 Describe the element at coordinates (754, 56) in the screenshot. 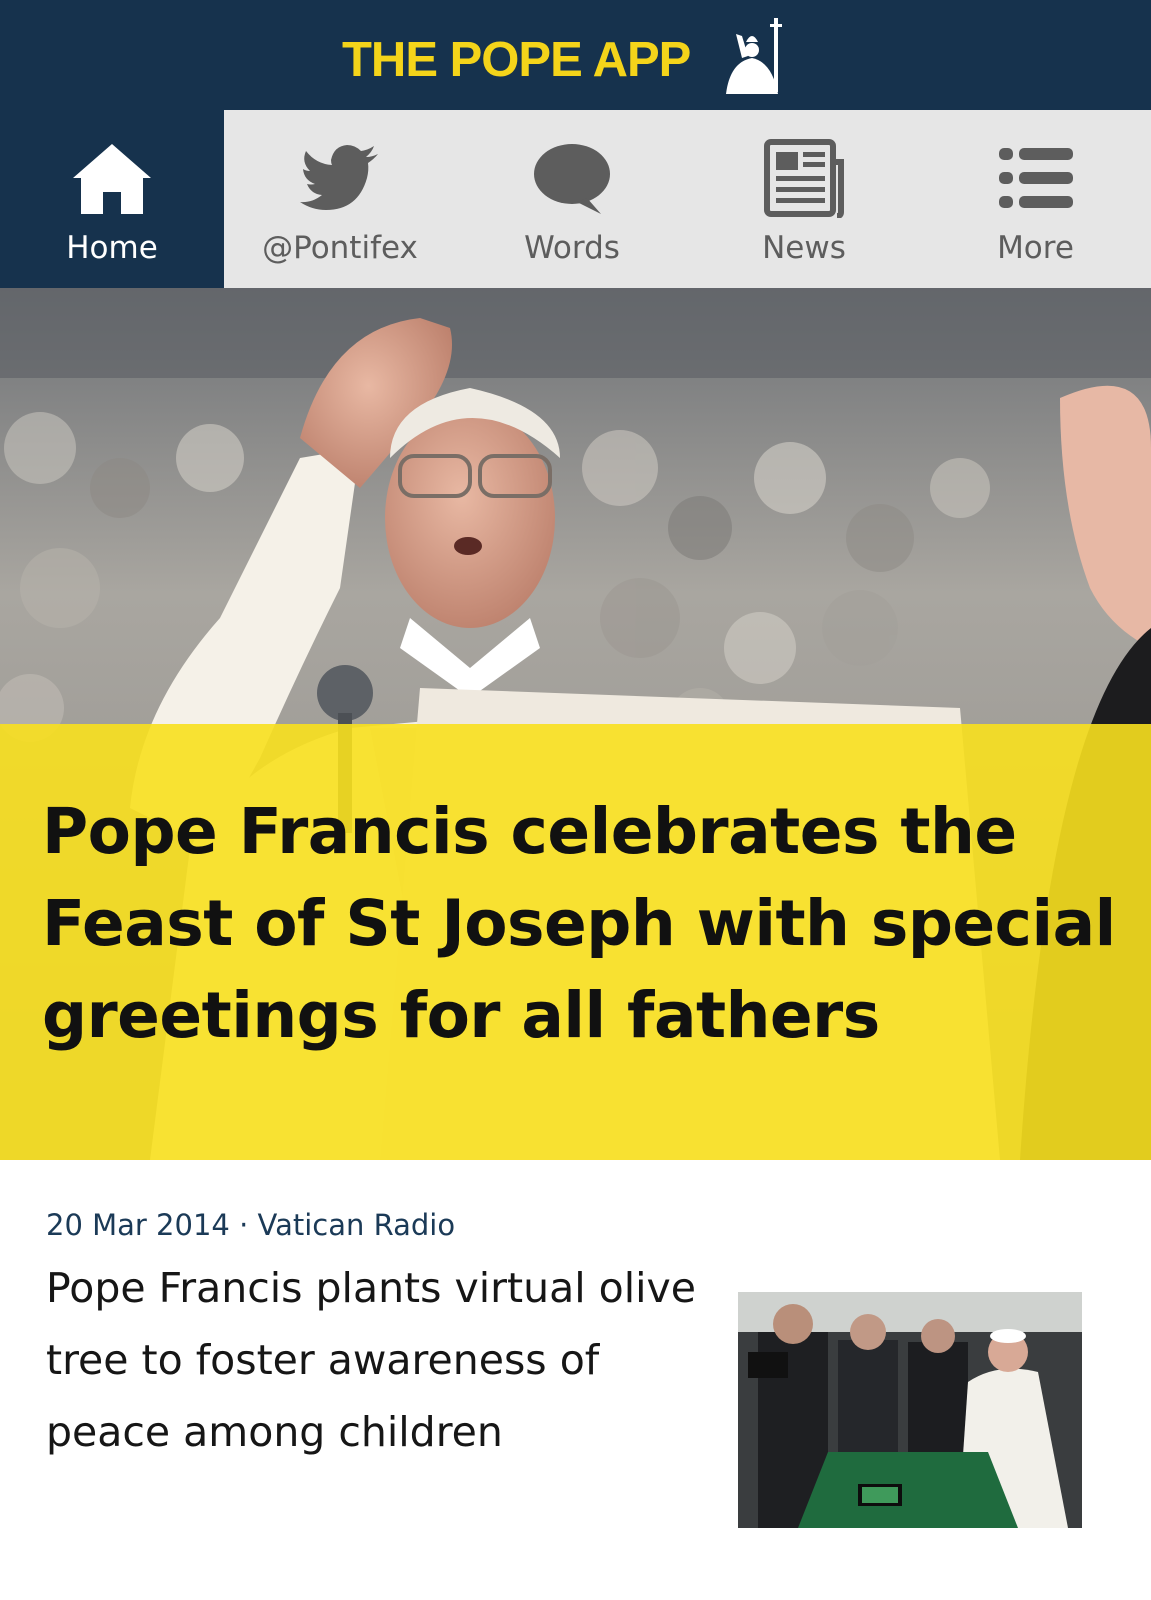

I see `pope-silhouette-icon` at that location.